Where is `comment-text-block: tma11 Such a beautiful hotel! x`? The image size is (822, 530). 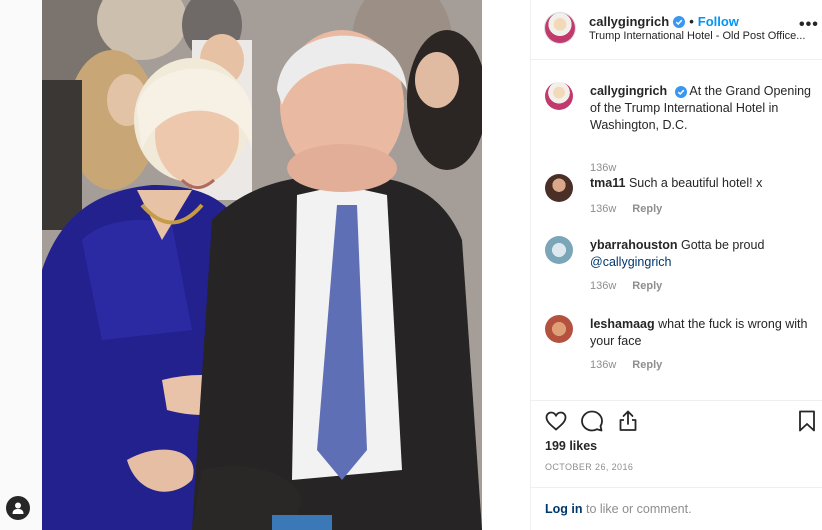
comment-text-block: tma11 Such a beautiful hotel! x is located at coordinates (705, 183).